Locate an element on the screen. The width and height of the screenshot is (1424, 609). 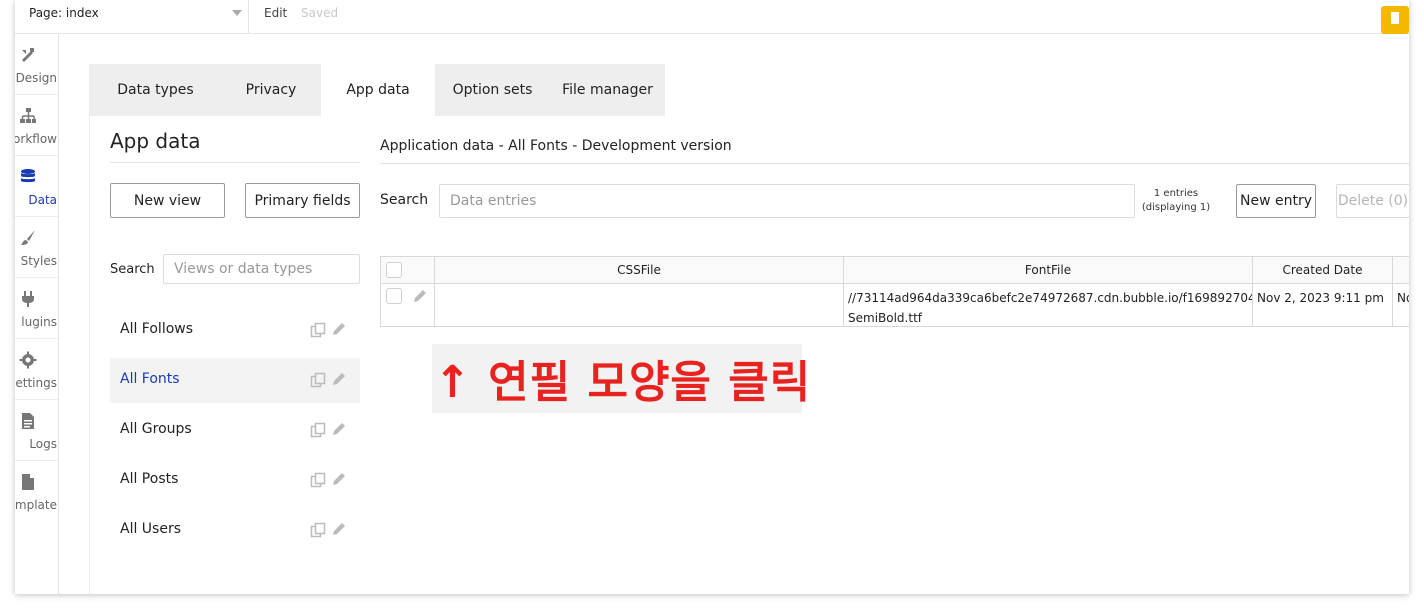
nav-label: Logs is located at coordinates (43, 444).